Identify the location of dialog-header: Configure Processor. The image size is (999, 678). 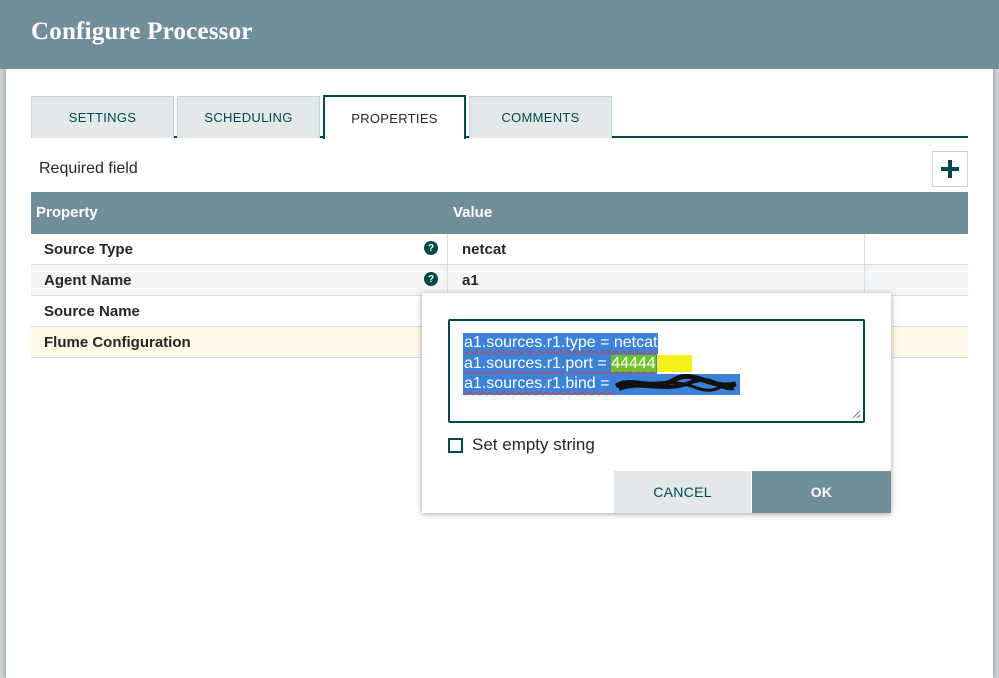
(499, 34).